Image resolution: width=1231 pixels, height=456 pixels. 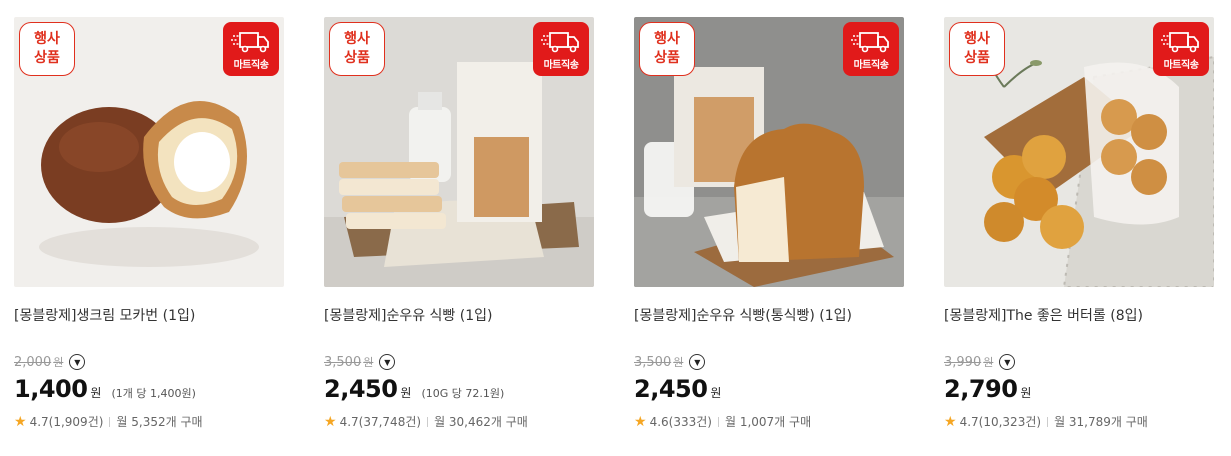 What do you see at coordinates (981, 389) in the screenshot?
I see `sale-price: 2,790` at bounding box center [981, 389].